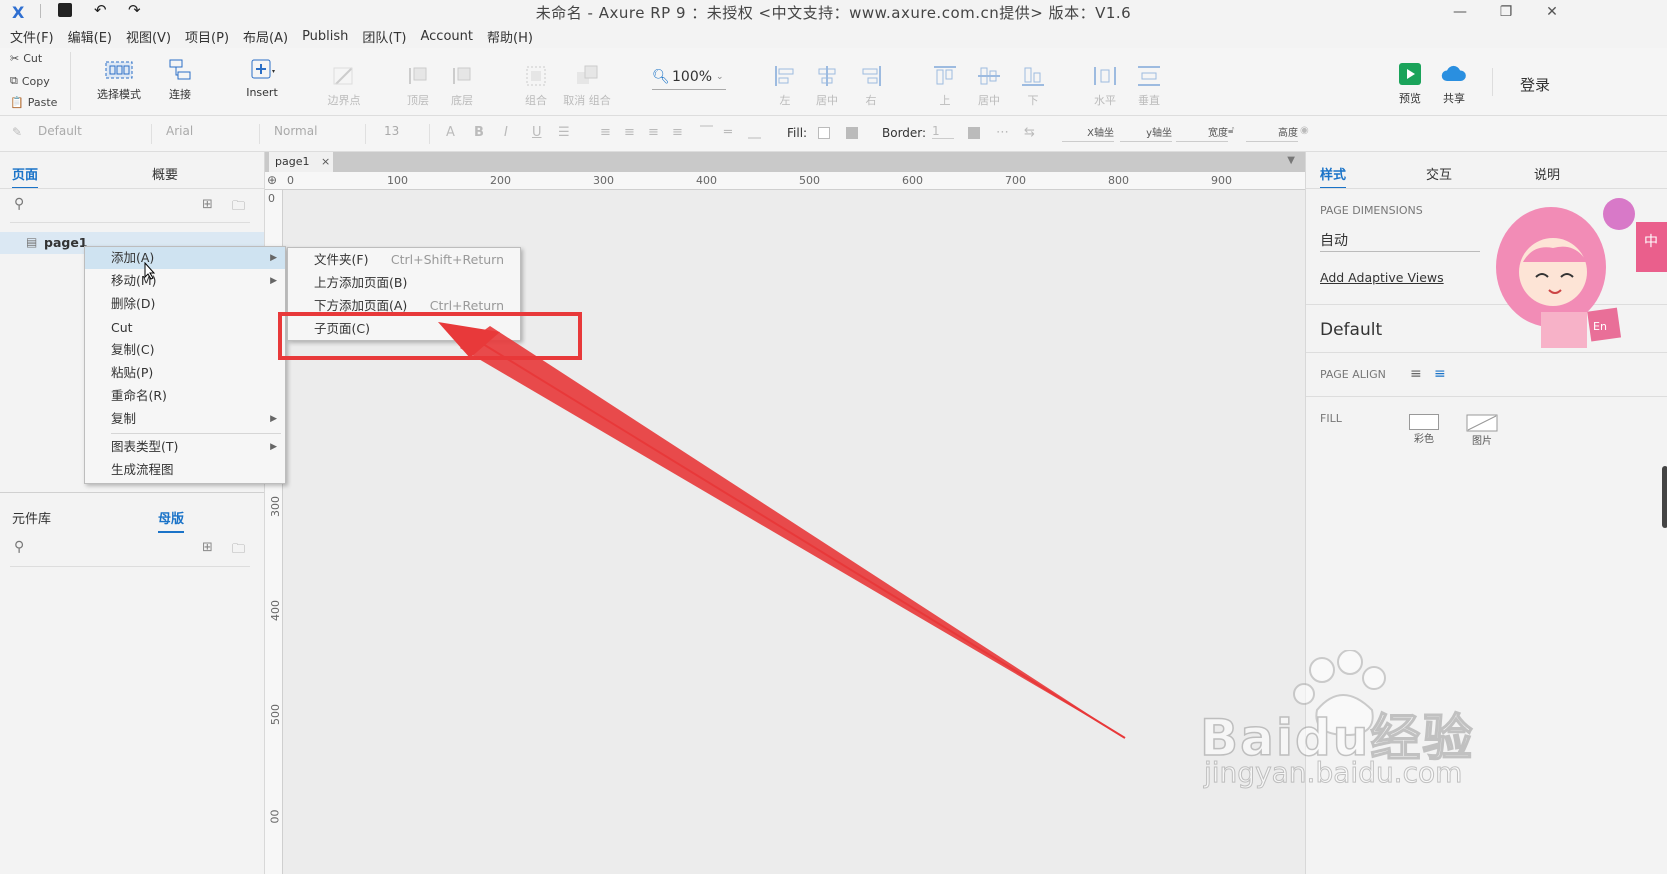 The width and height of the screenshot is (1667, 874). Describe the element at coordinates (207, 204) in the screenshot. I see `add-page-icon: ⊞` at that location.